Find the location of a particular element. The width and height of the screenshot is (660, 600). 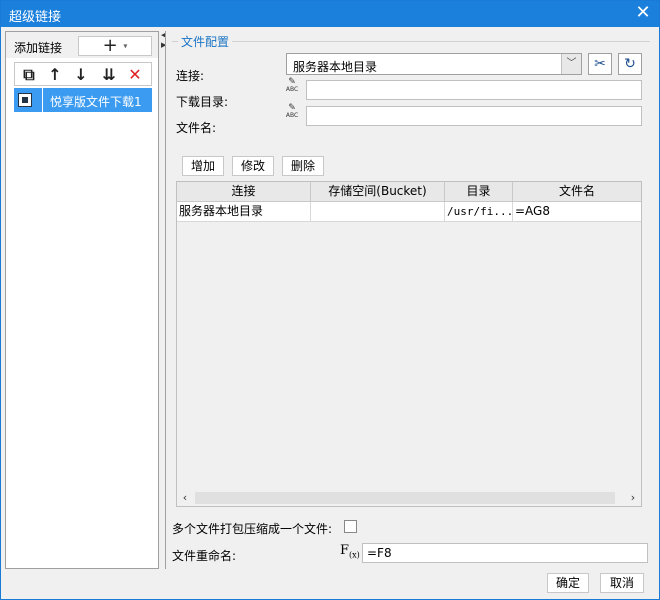

scroll-right-icon: › is located at coordinates (633, 498).